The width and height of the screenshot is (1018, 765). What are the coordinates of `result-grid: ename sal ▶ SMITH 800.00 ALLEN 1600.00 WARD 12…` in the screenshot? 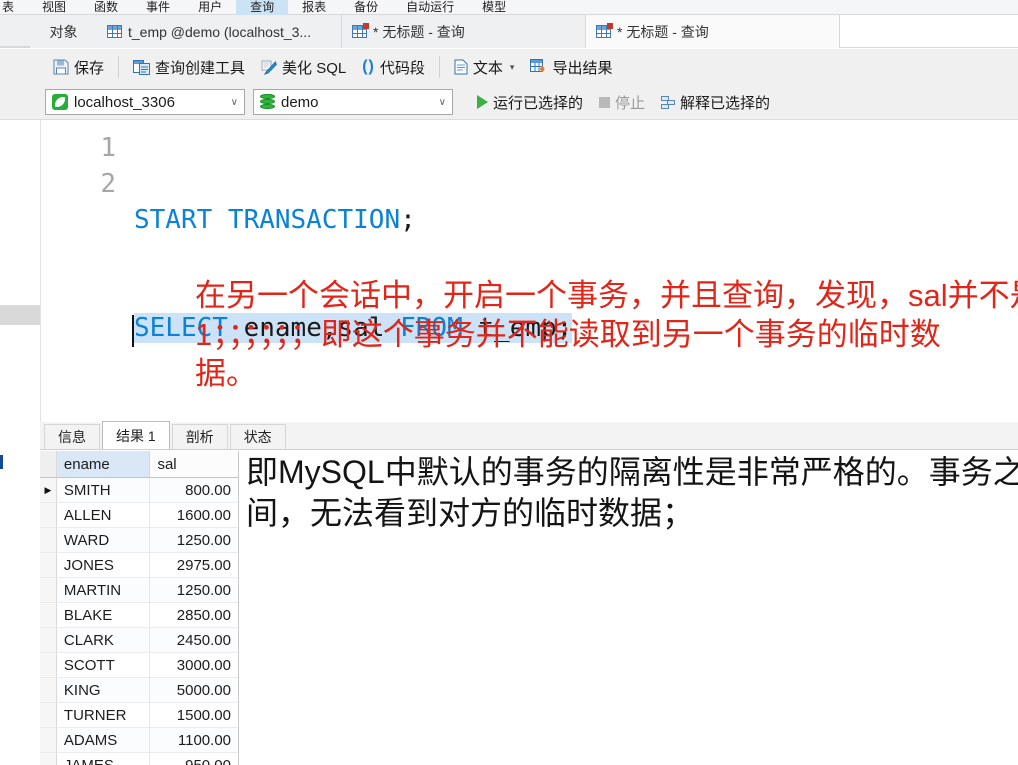 It's located at (139, 608).